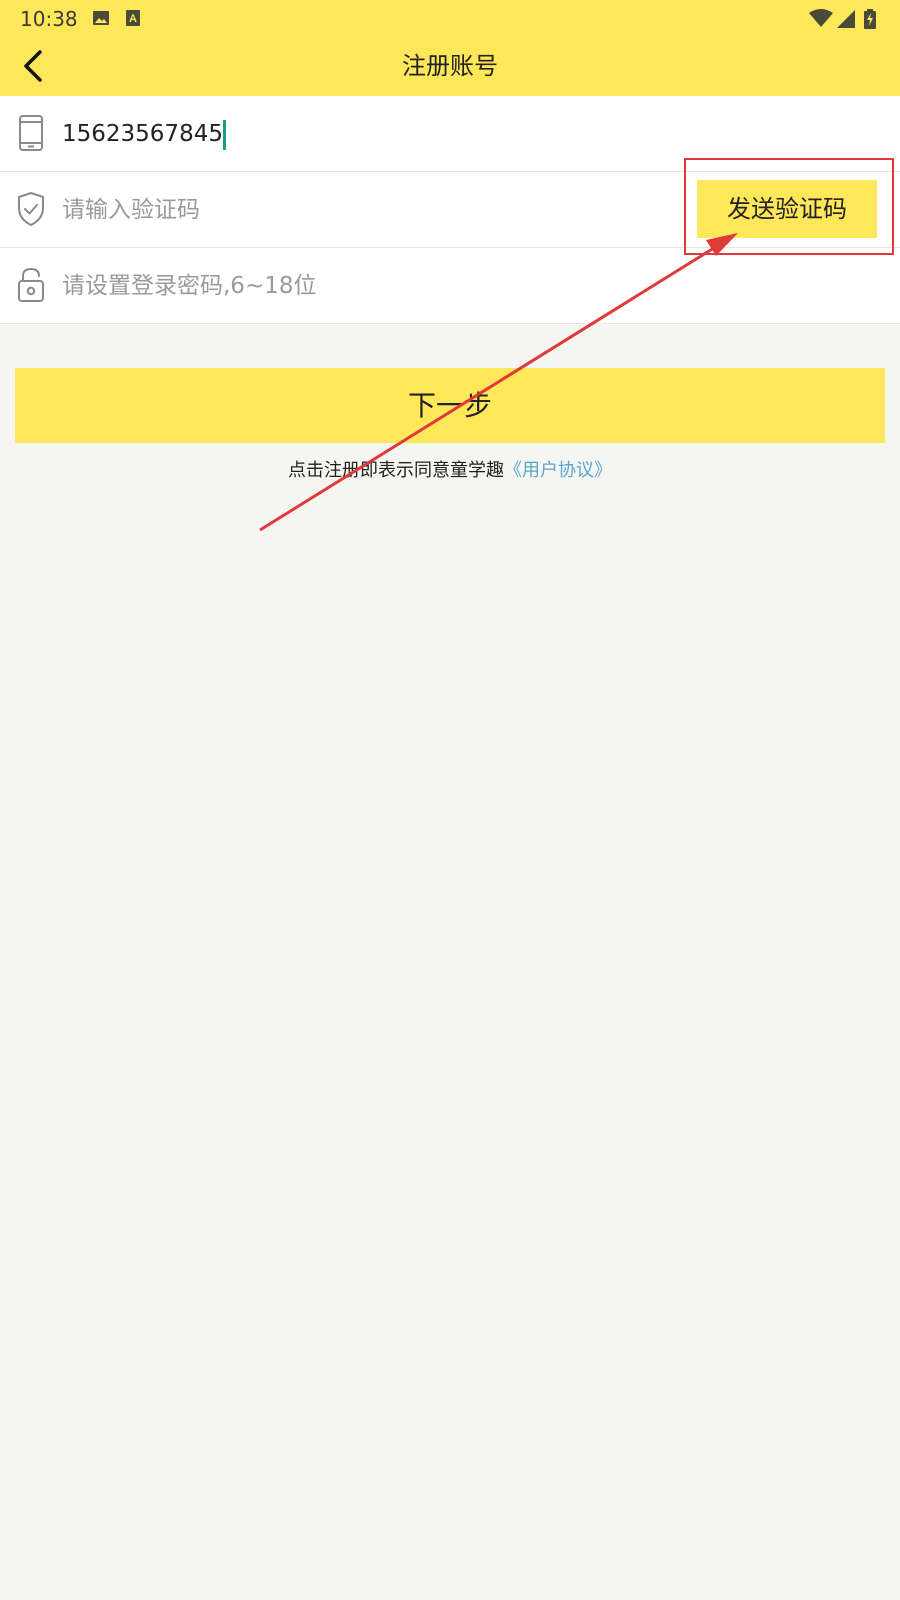  What do you see at coordinates (101, 18) in the screenshot?
I see `image-icon` at bounding box center [101, 18].